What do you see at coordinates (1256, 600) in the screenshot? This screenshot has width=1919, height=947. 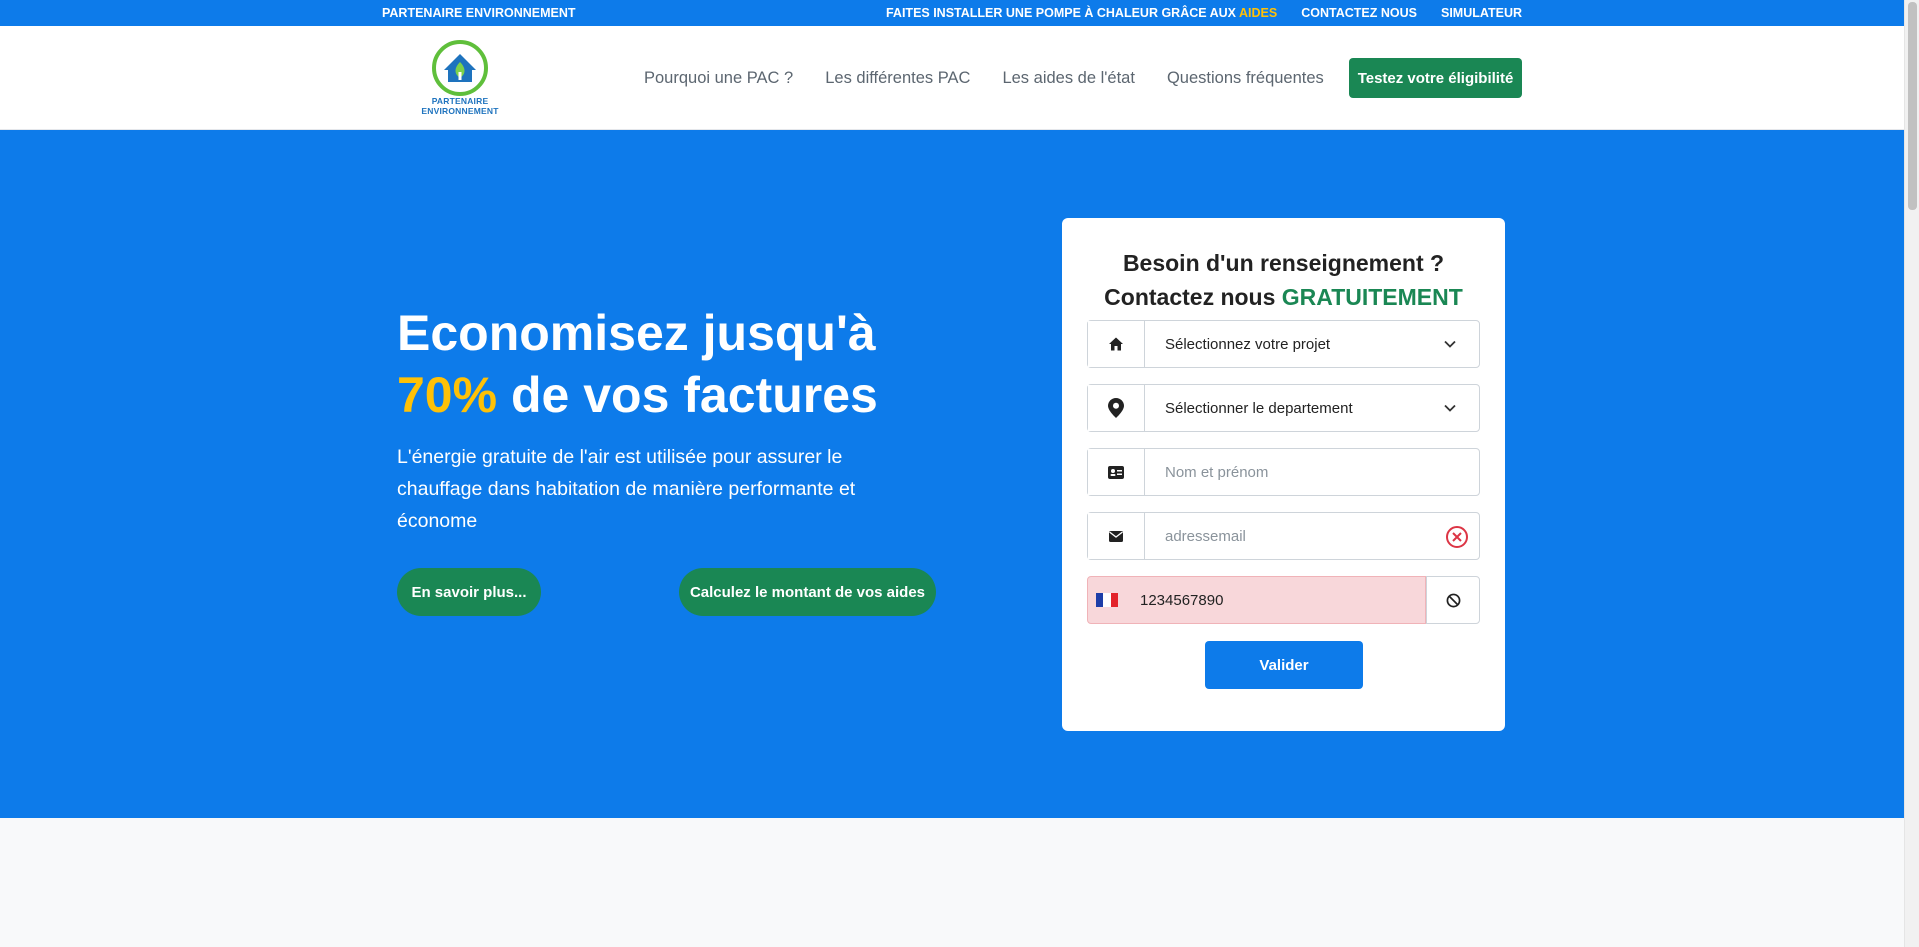 I see `phone-field: 1234567890` at bounding box center [1256, 600].